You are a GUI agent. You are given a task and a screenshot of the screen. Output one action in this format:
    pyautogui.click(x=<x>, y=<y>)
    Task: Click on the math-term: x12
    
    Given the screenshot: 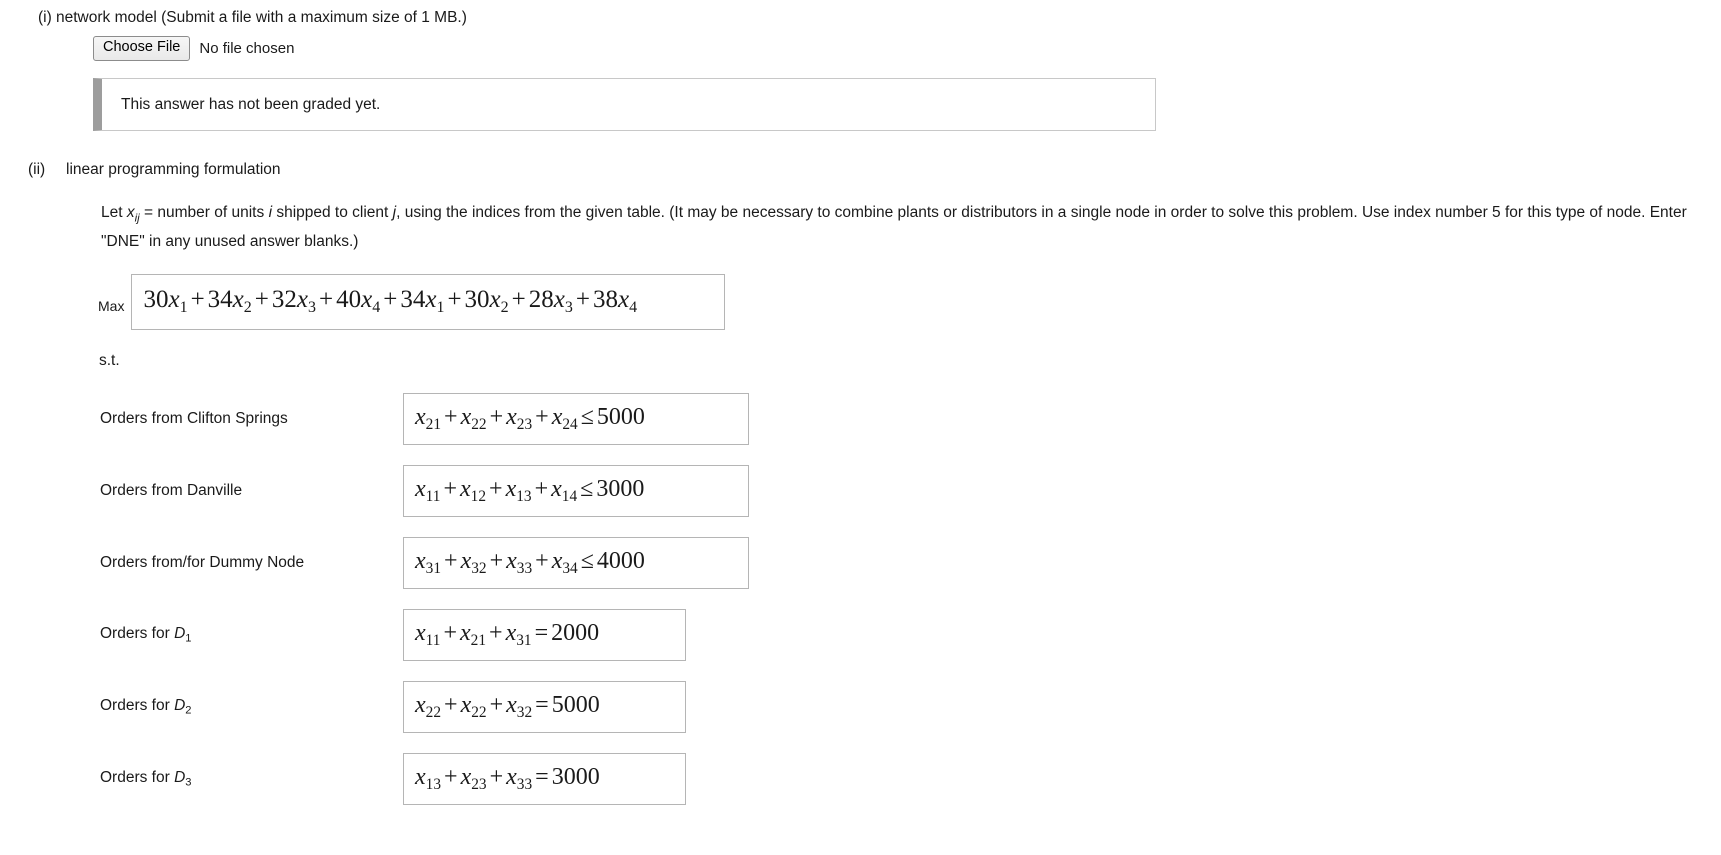 What is the action you would take?
    pyautogui.click(x=473, y=490)
    